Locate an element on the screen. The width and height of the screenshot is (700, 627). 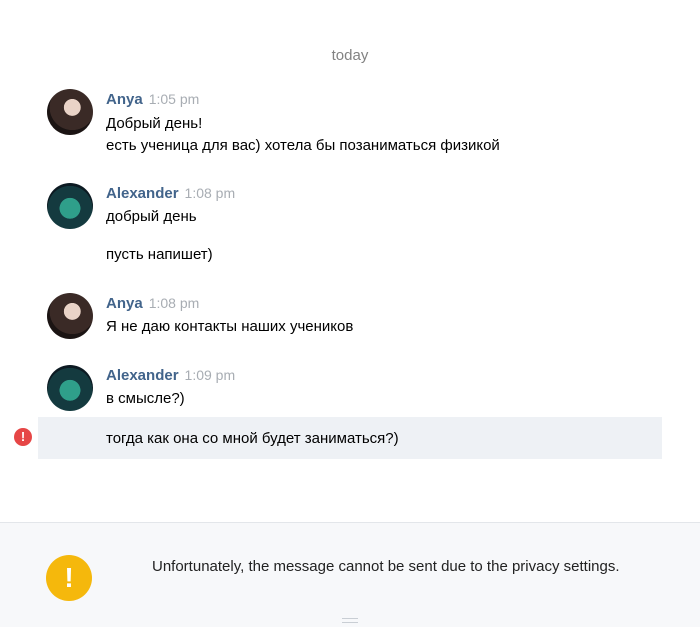
resize-handle is located at coordinates (350, 620).